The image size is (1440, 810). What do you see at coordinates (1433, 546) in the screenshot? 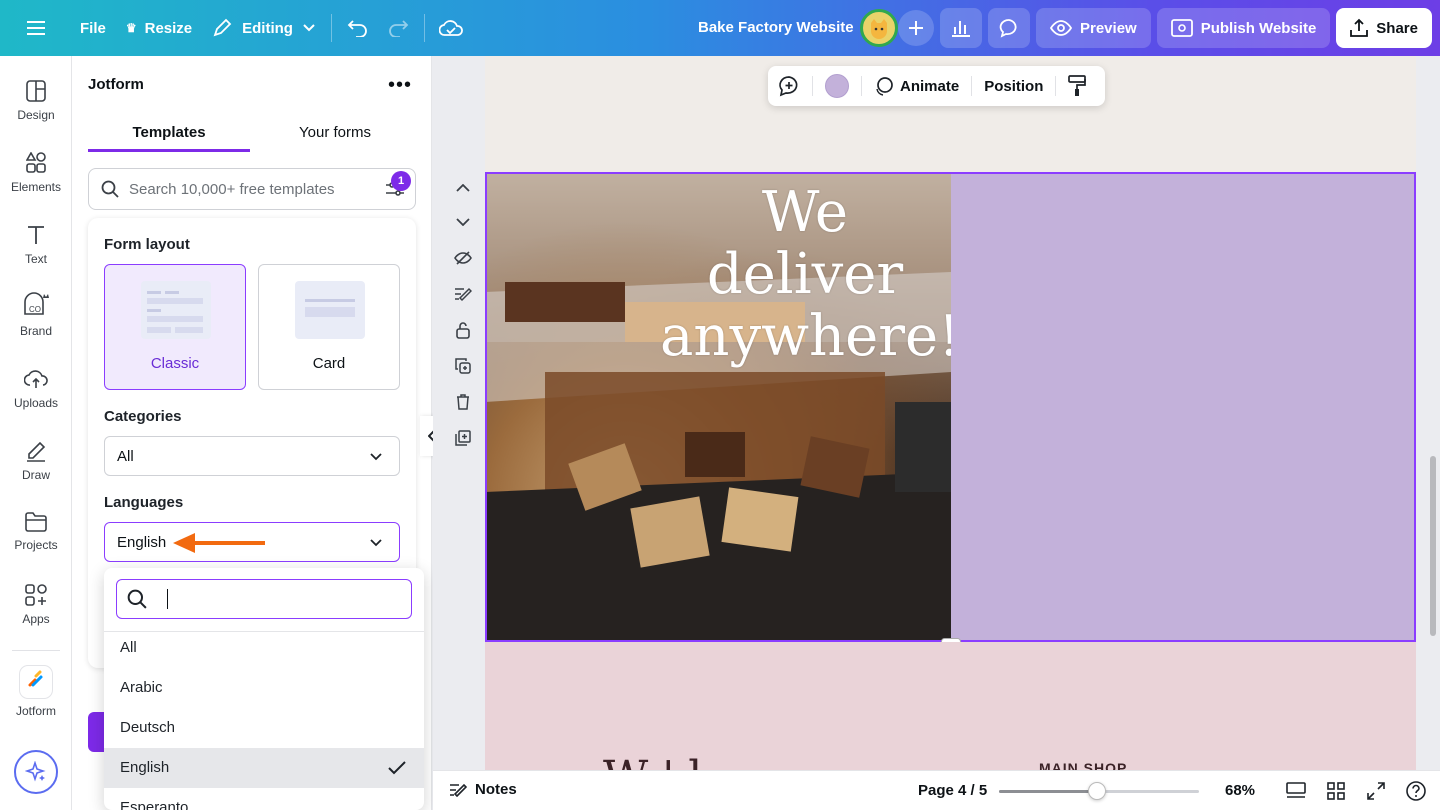
I see `canvas-scrollbar` at bounding box center [1433, 546].